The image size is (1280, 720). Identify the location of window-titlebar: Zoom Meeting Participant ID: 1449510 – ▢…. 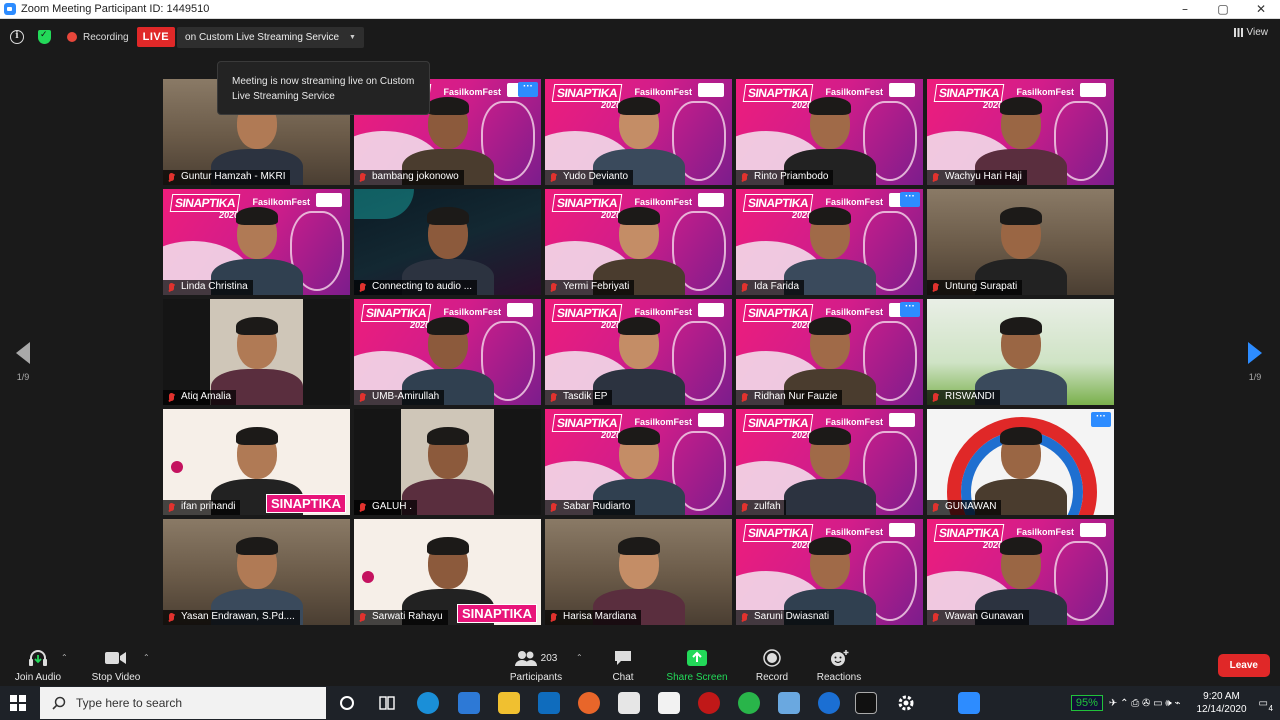
(640, 9).